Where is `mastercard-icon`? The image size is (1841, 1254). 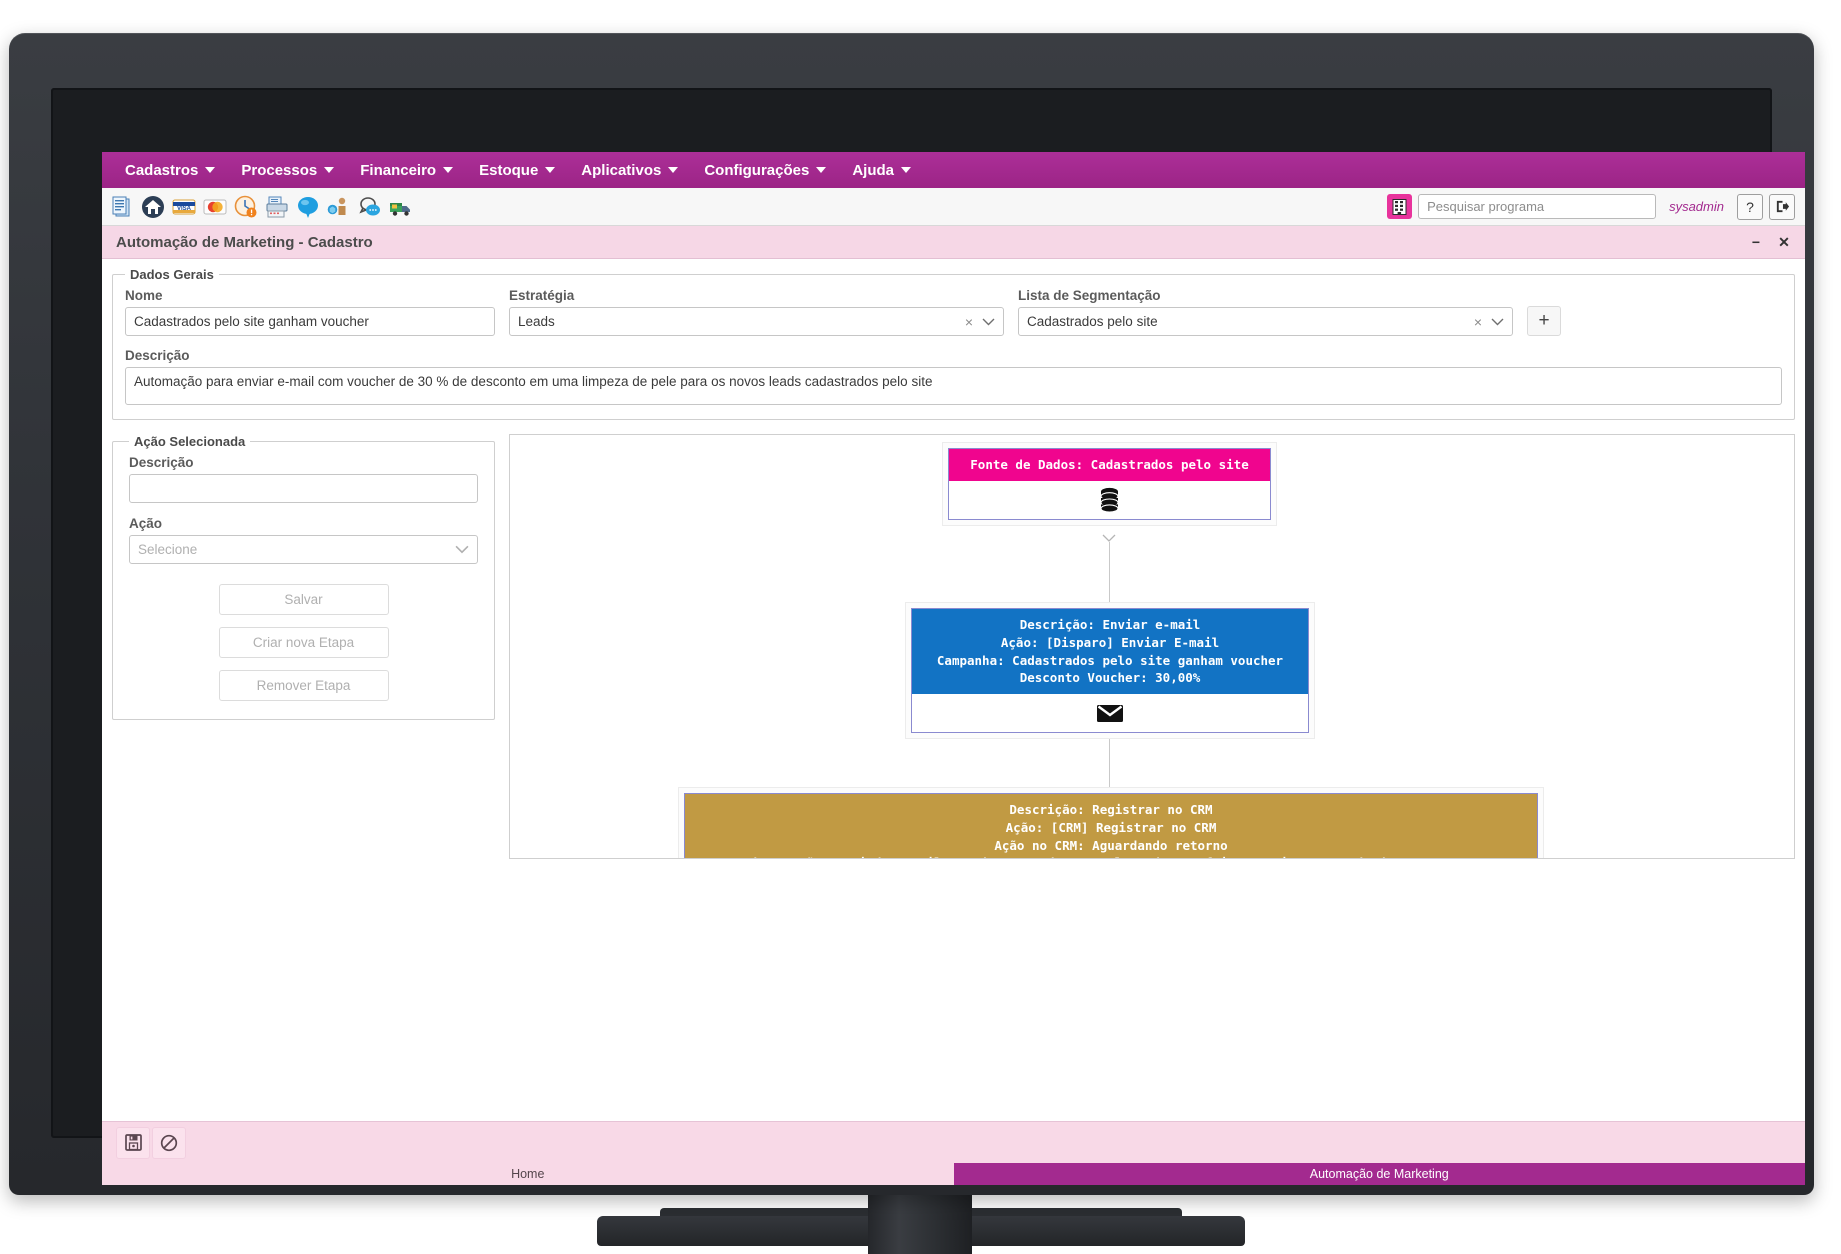
mastercard-icon is located at coordinates (215, 207).